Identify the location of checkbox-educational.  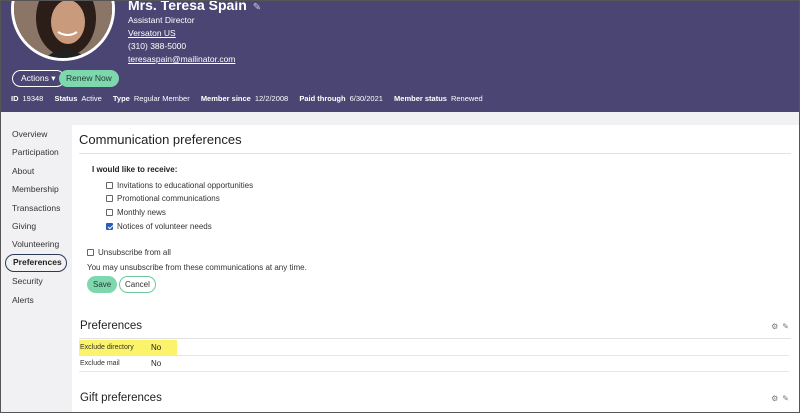
(109, 185).